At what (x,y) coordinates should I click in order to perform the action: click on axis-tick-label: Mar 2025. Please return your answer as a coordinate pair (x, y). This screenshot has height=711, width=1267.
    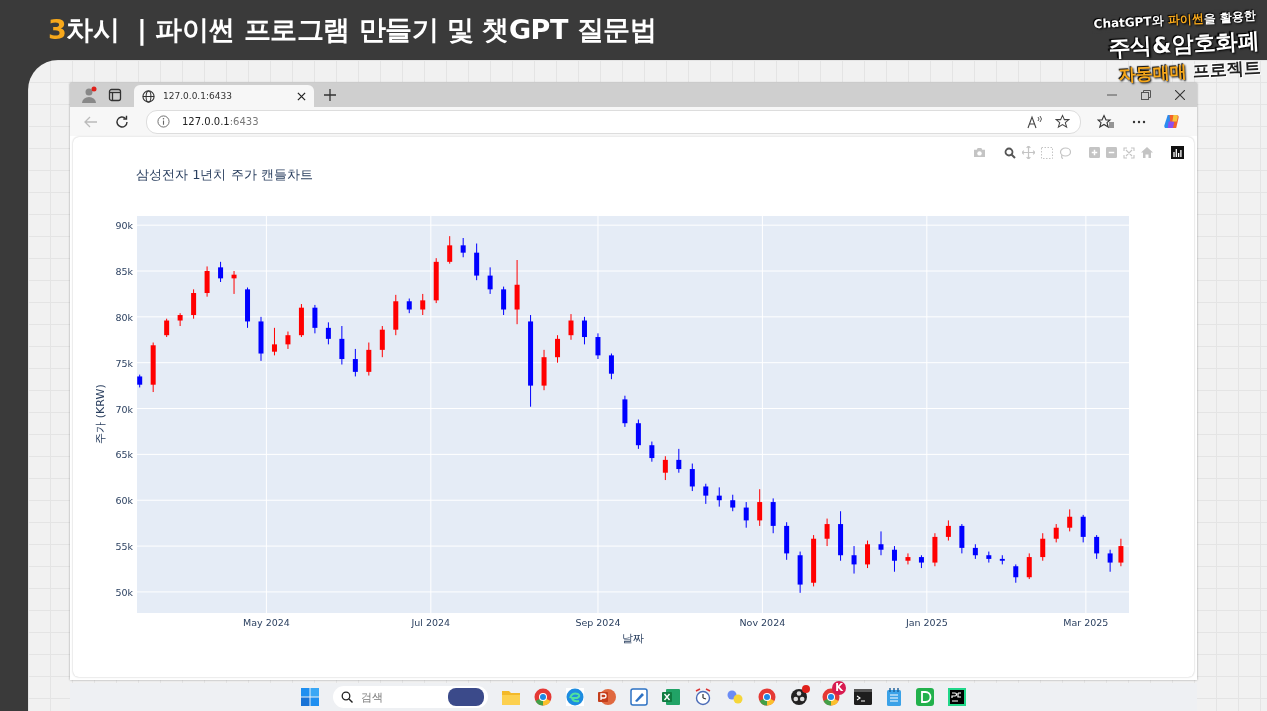
    Looking at the image, I should click on (1086, 622).